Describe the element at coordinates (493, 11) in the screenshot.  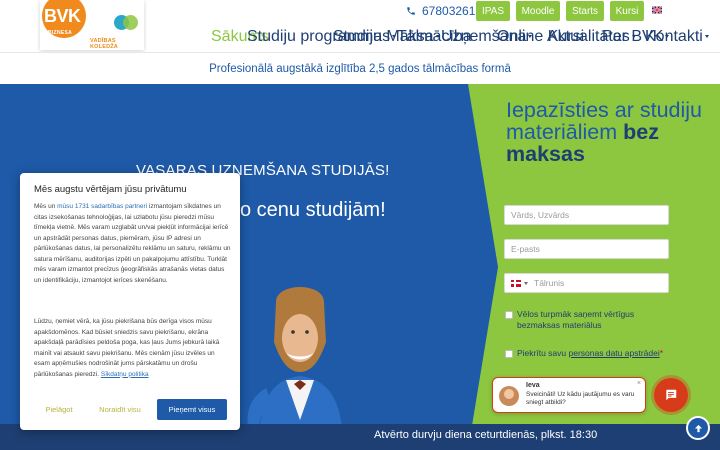
I see `quick-link-ipas: IPAS` at that location.